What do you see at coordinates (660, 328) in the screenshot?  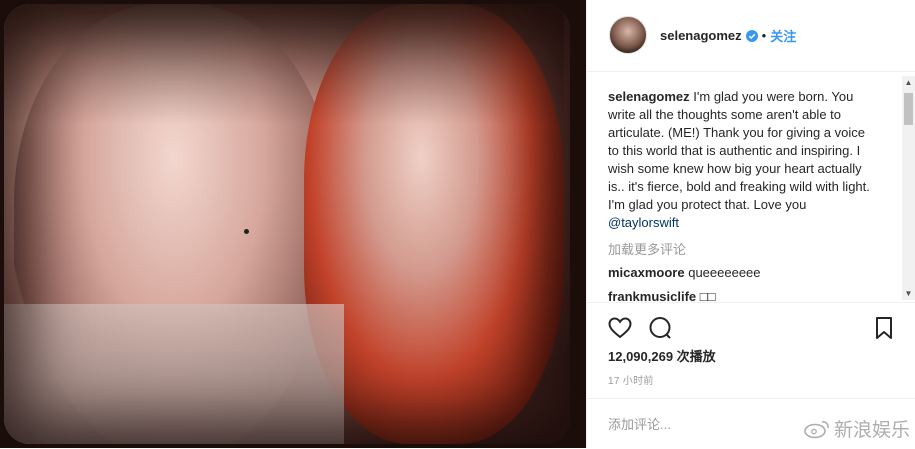 I see `comment-bubble-icon` at bounding box center [660, 328].